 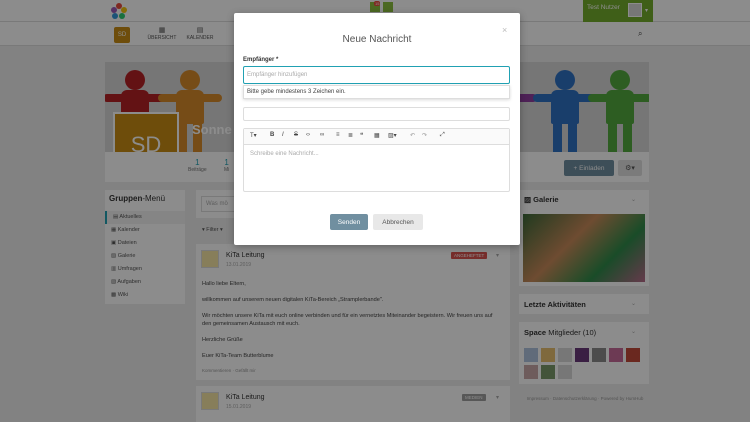 I want to click on table-icon: ▦, so click(x=377, y=135).